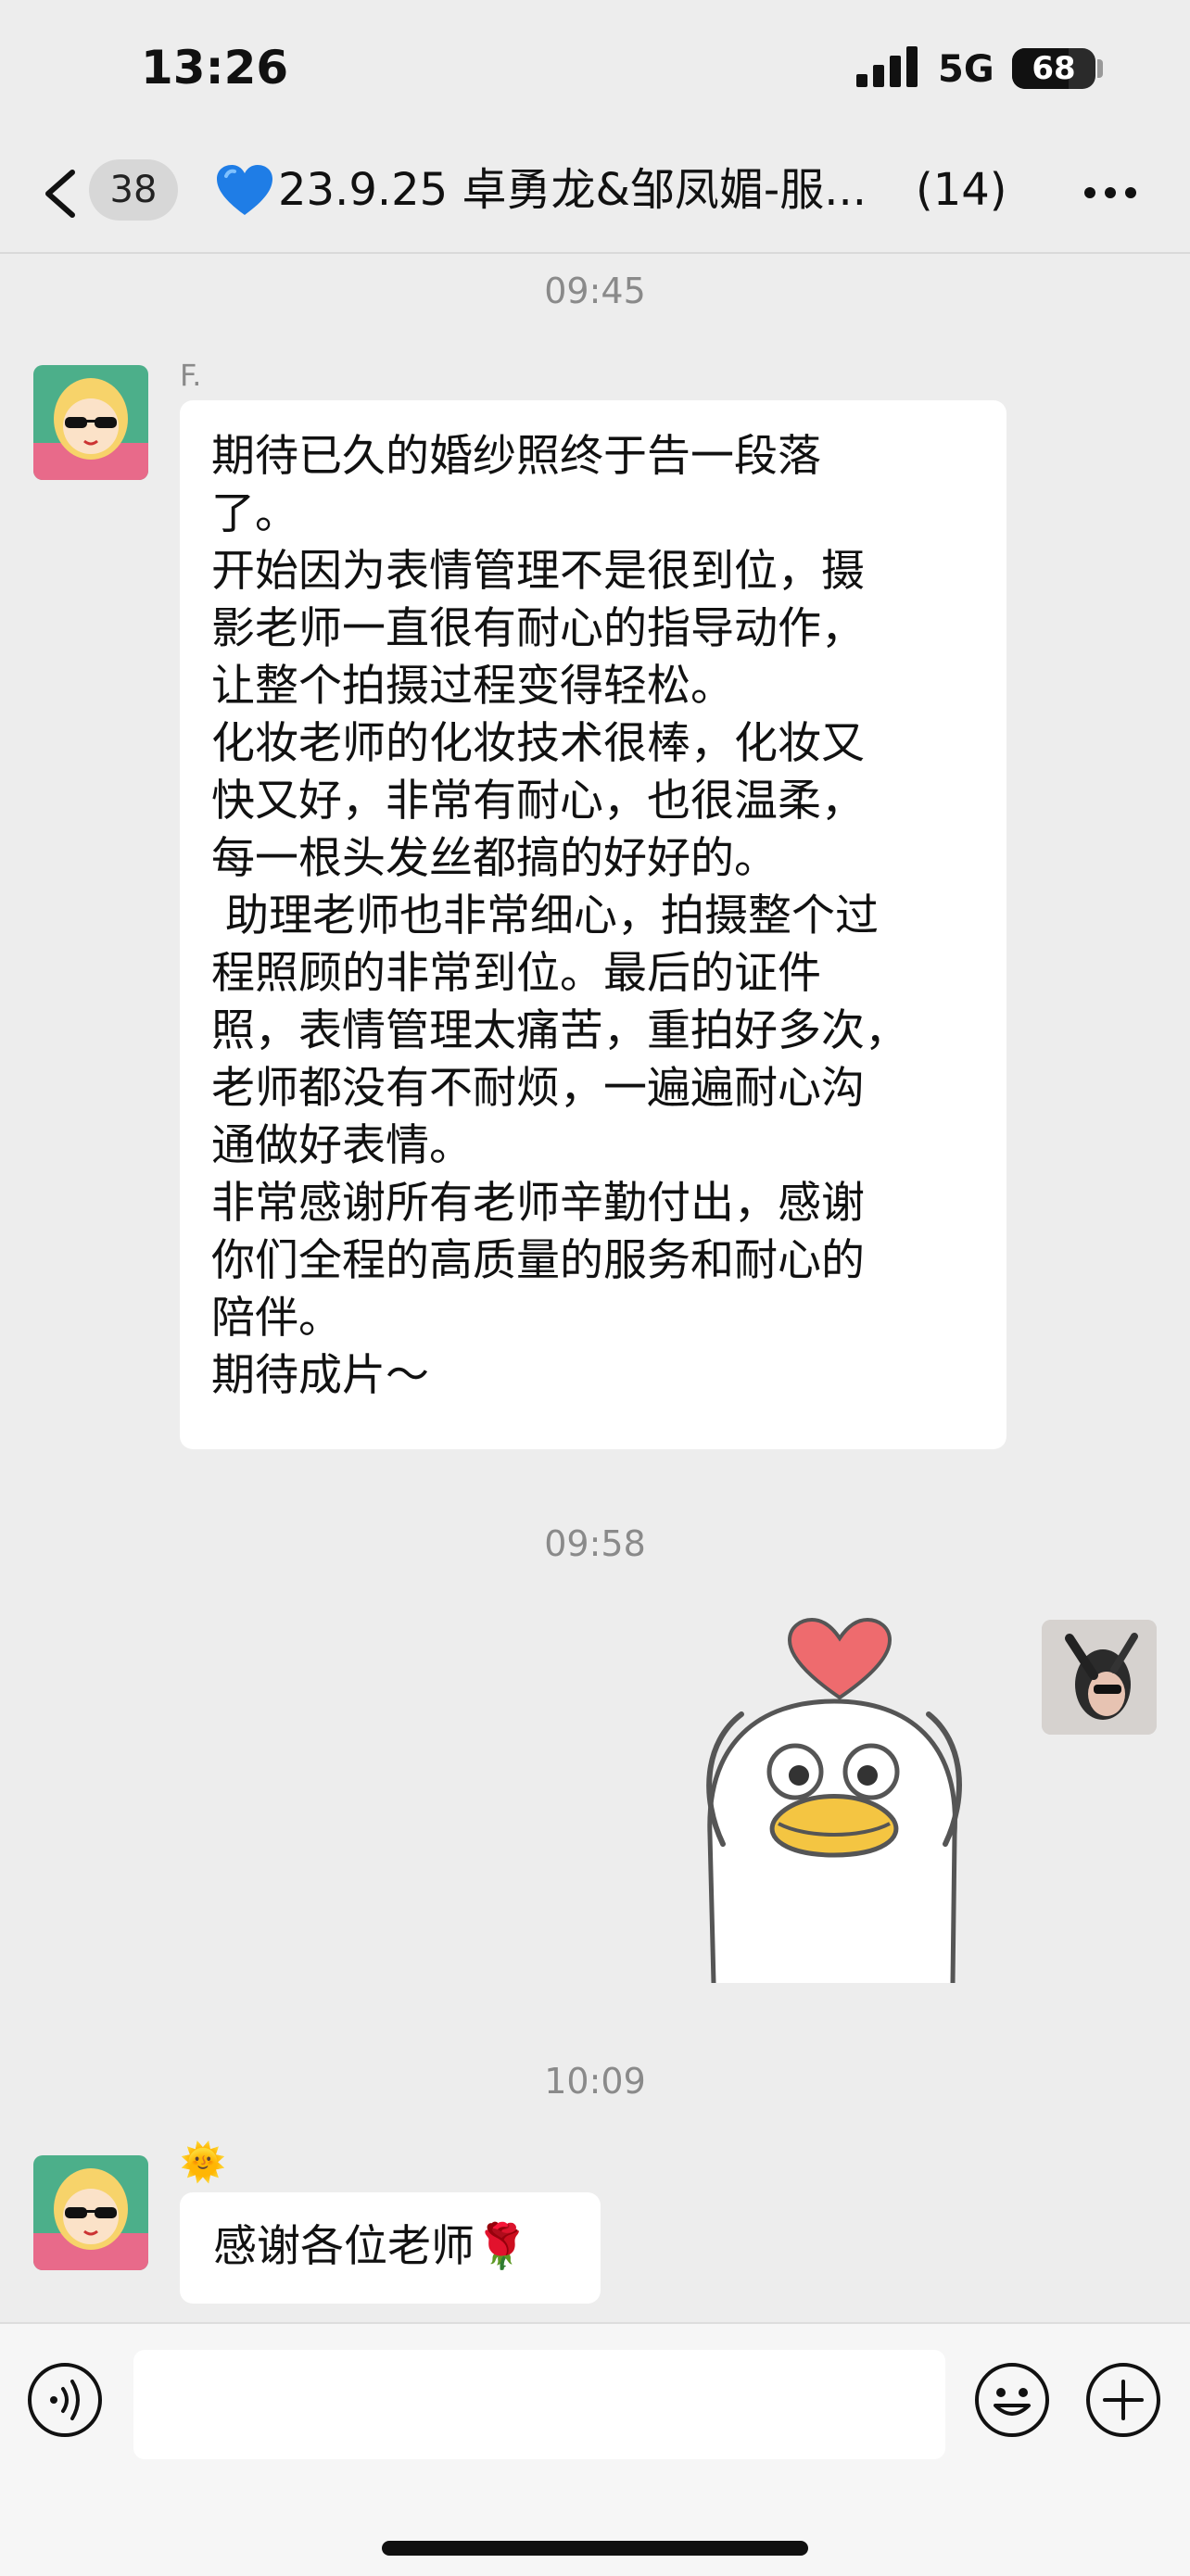  What do you see at coordinates (539, 2404) in the screenshot?
I see `message-input` at bounding box center [539, 2404].